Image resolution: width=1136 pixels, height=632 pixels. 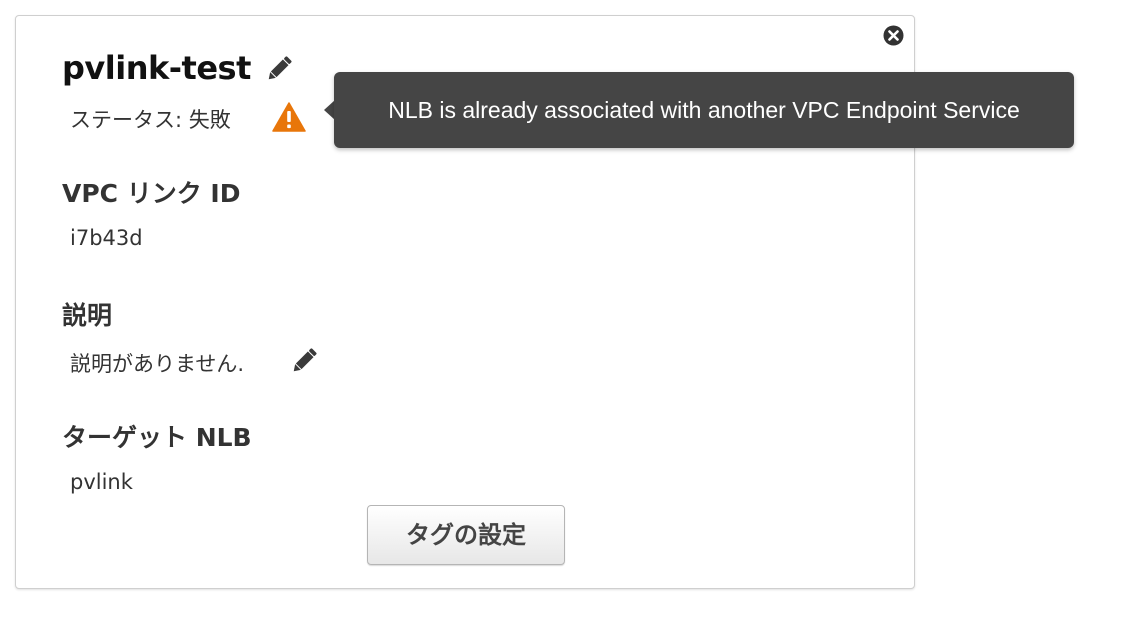 I want to click on status-text: ステータス: 失敗, so click(x=150, y=120).